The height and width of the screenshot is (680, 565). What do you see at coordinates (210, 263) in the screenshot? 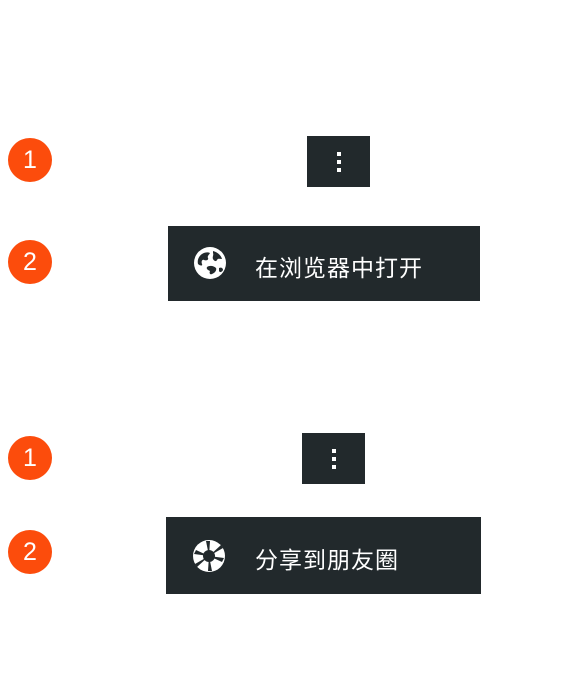
I see `globe-icon` at bounding box center [210, 263].